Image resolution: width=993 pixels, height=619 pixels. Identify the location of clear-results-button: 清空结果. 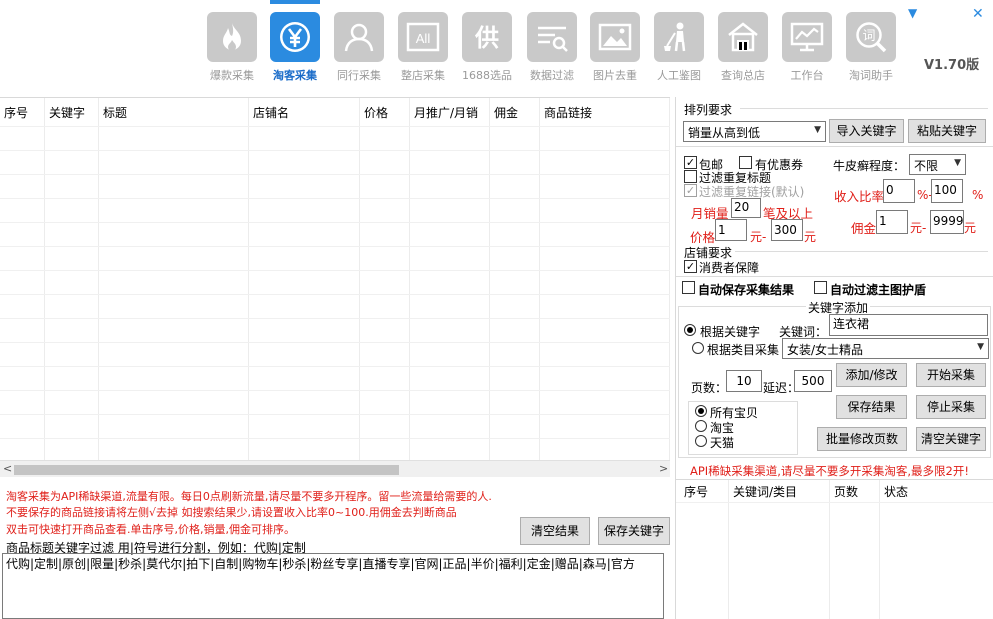
(555, 531).